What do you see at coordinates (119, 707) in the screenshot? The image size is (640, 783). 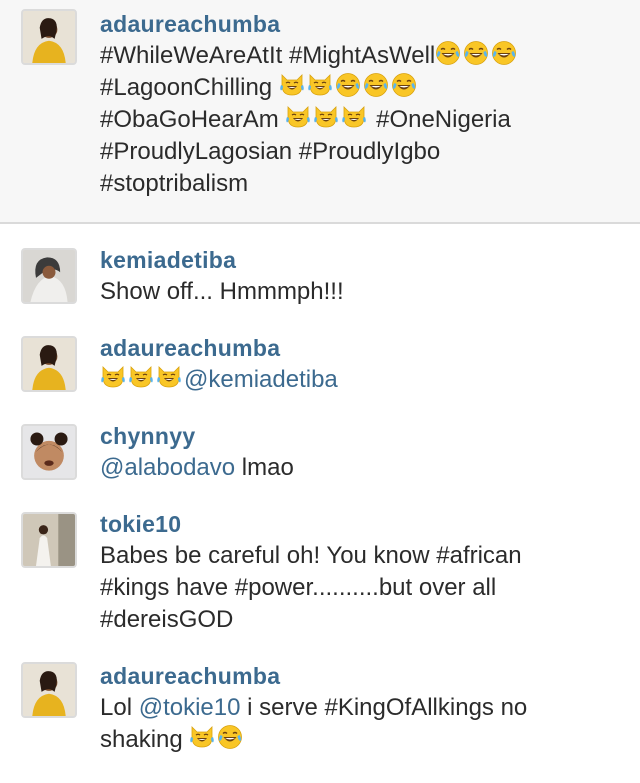 I see `comment-text-part: Lol` at bounding box center [119, 707].